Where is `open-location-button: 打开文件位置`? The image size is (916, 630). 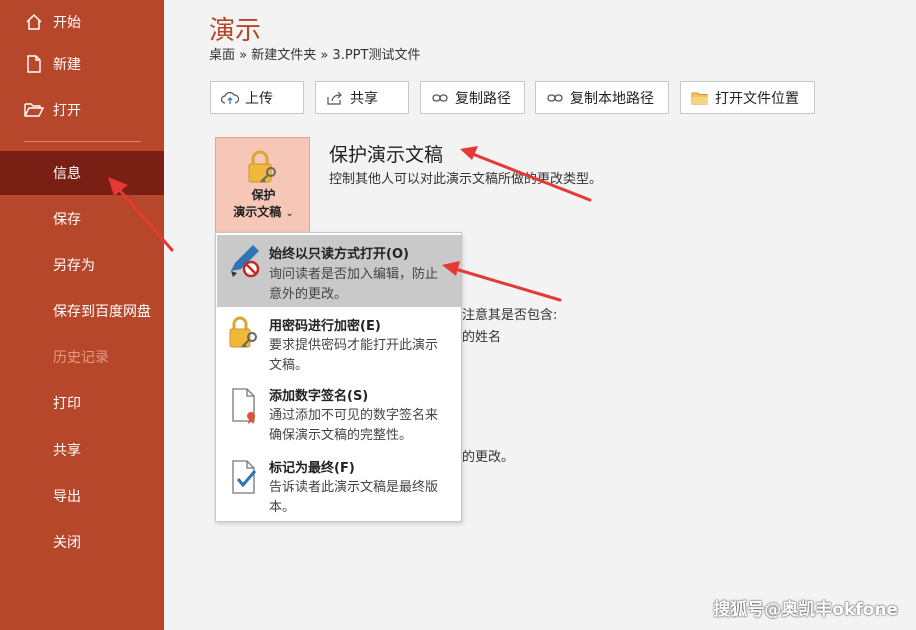 open-location-button: 打开文件位置 is located at coordinates (747, 97).